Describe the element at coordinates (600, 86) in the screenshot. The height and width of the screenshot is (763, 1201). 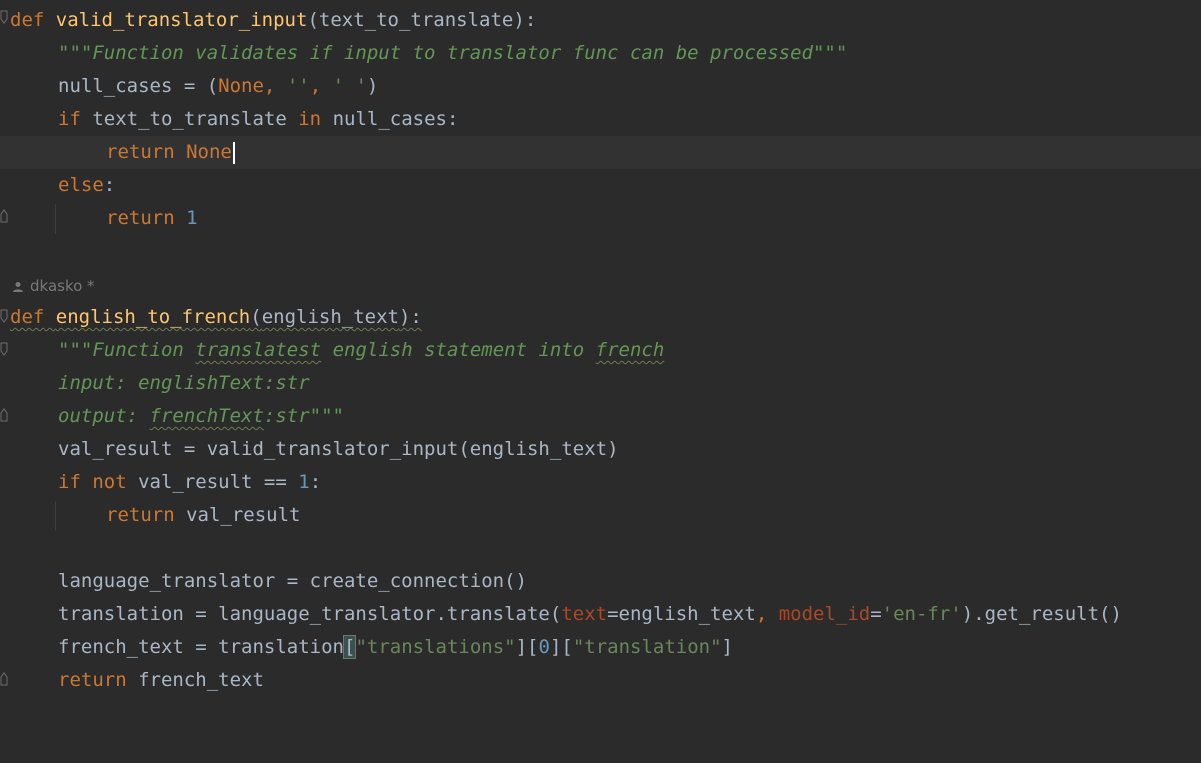
I see `code-line: null_cases = (None, '', ' ')` at that location.